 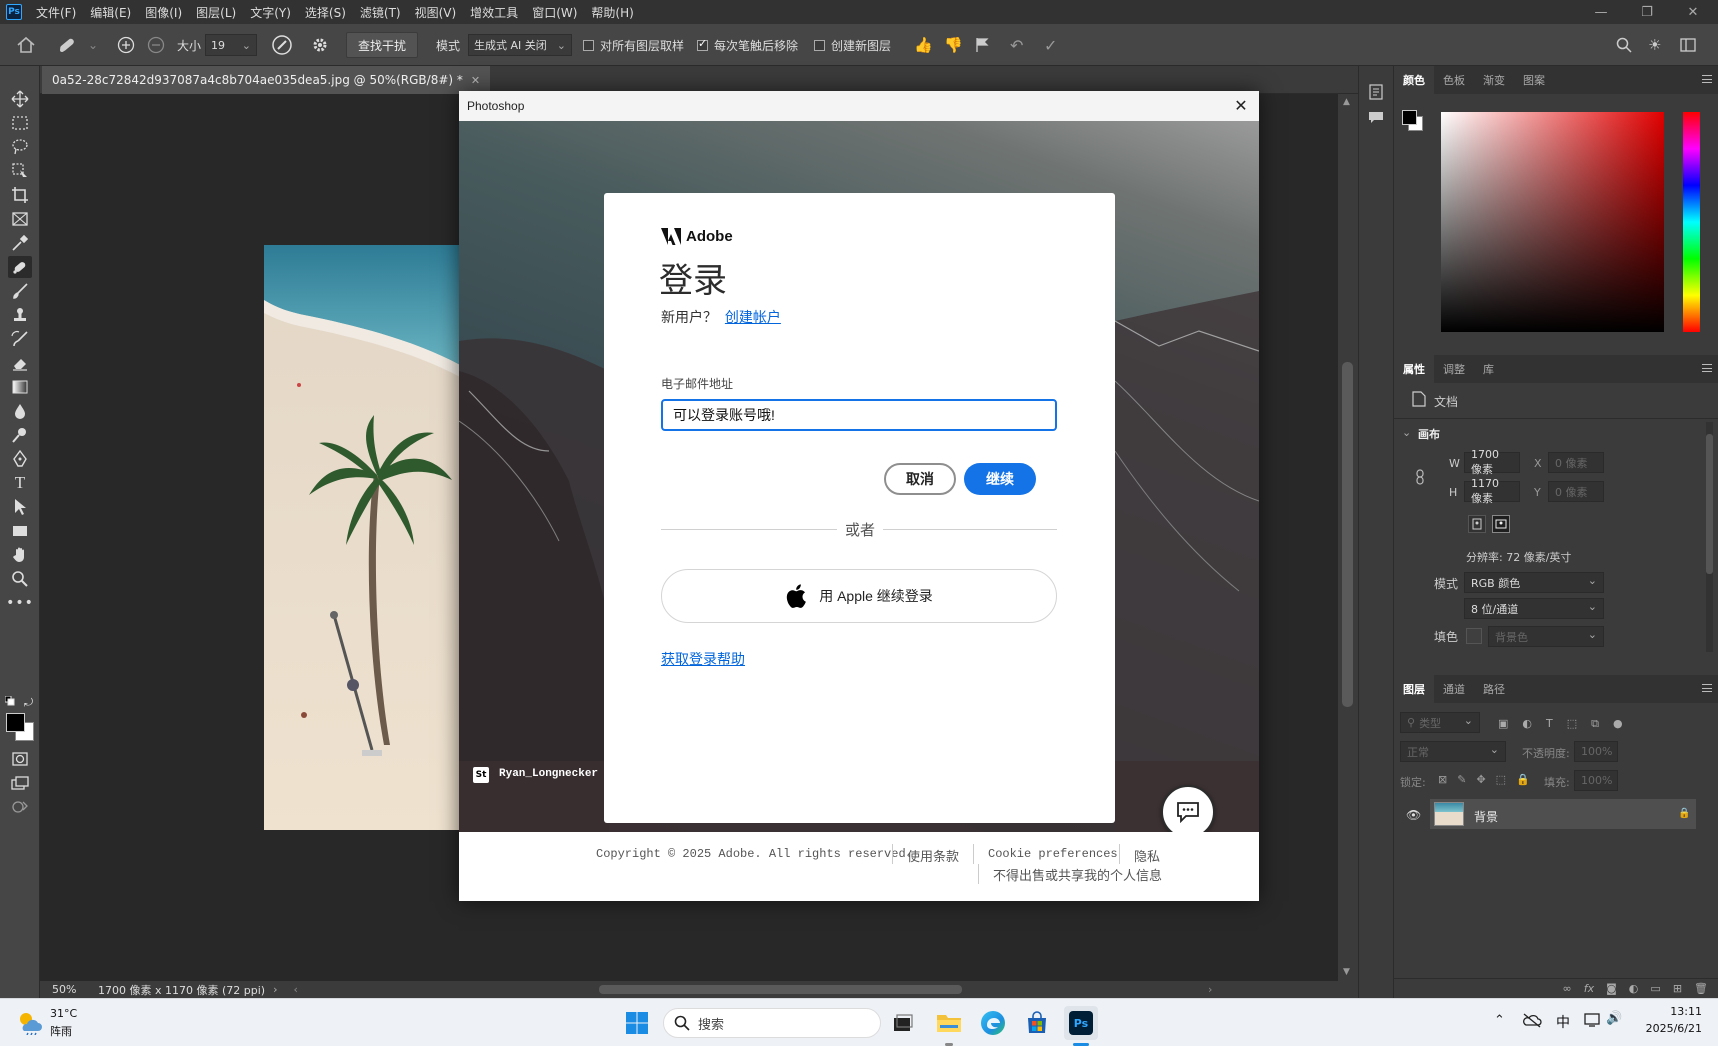 I want to click on flag-icon, so click(x=982, y=45).